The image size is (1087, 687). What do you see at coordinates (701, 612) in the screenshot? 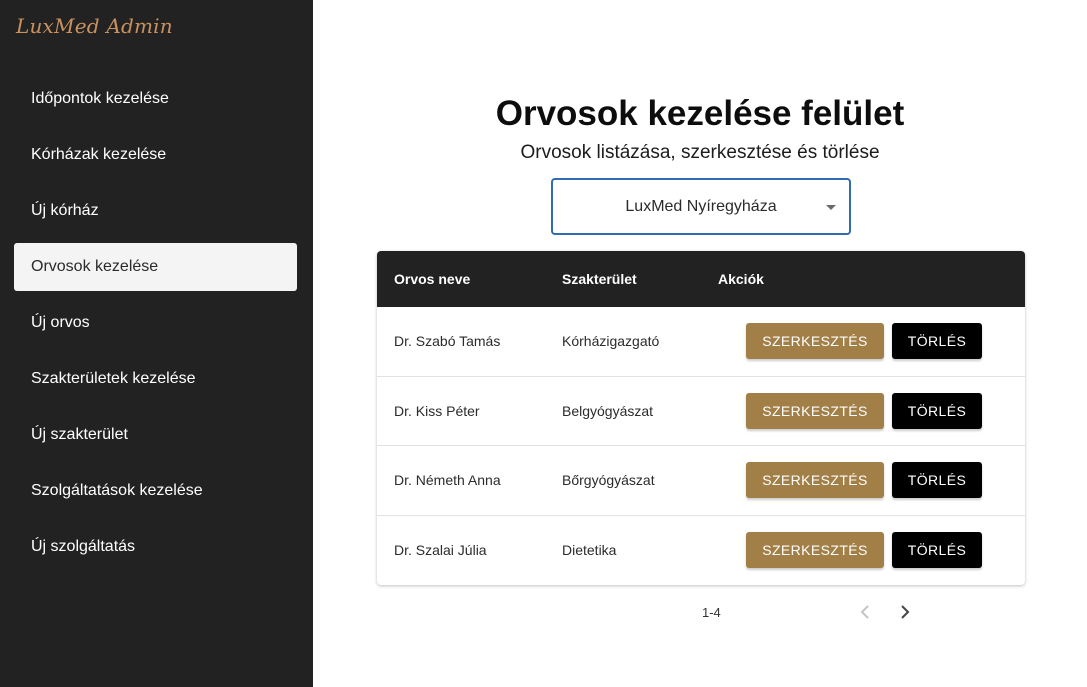
I see `pagination: 1-4` at bounding box center [701, 612].